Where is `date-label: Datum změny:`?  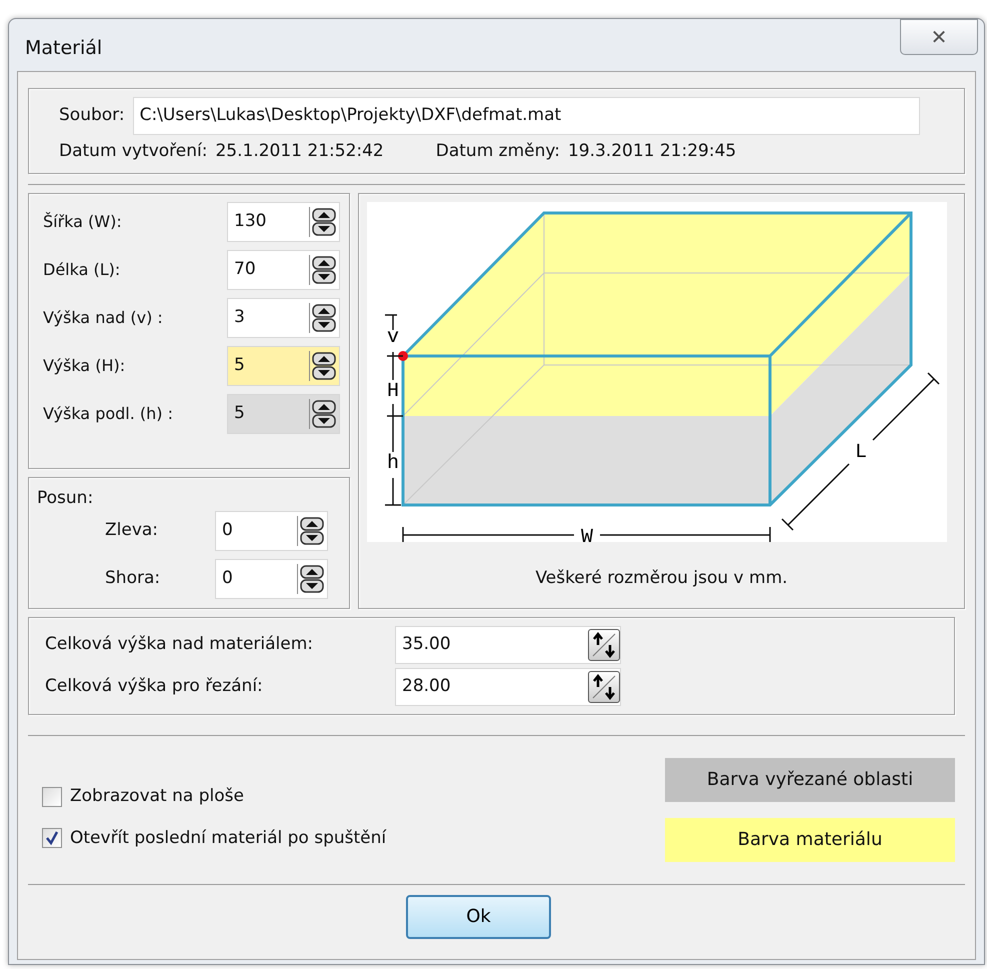 date-label: Datum změny: is located at coordinates (498, 151).